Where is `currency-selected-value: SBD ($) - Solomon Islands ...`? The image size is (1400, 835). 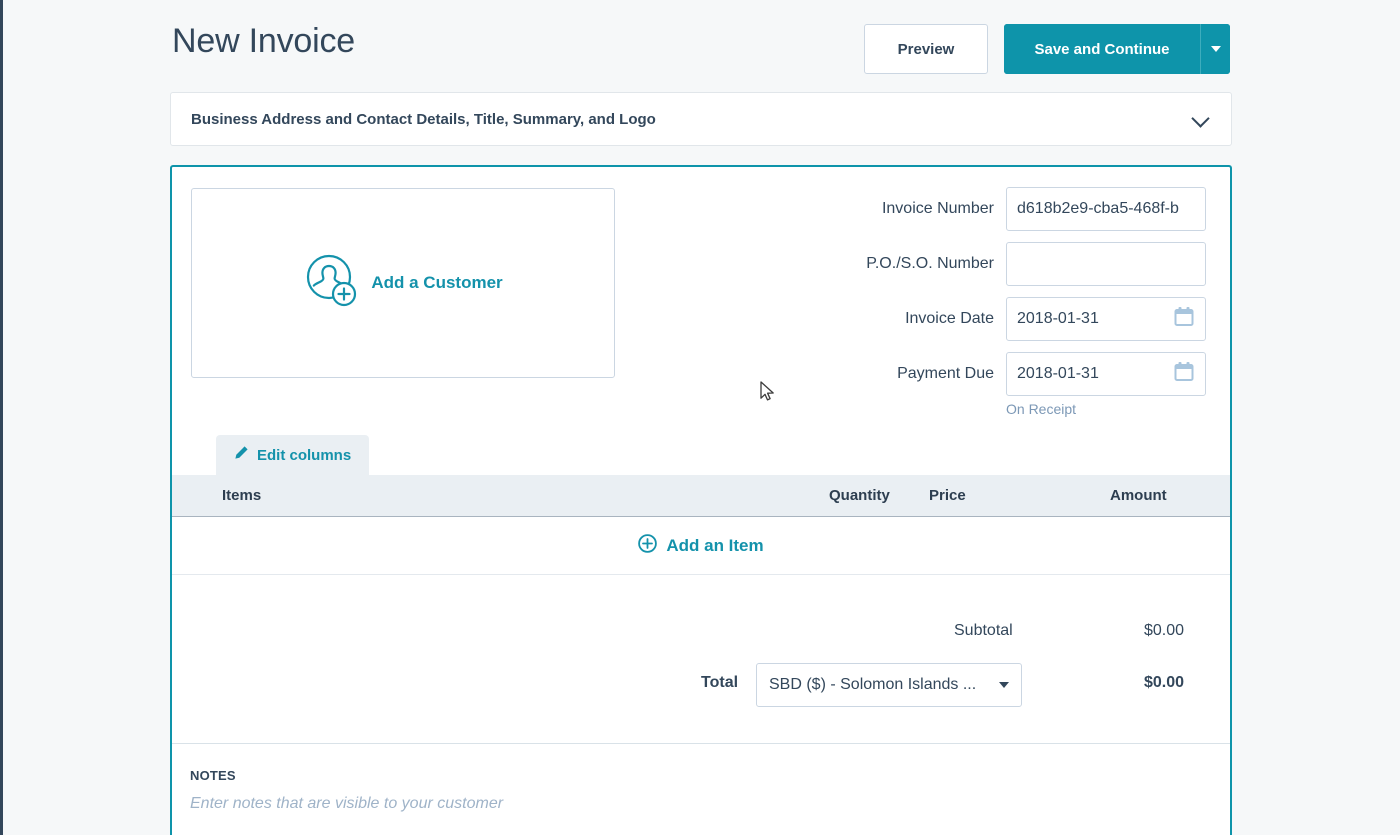 currency-selected-value: SBD ($) - Solomon Islands ... is located at coordinates (873, 684).